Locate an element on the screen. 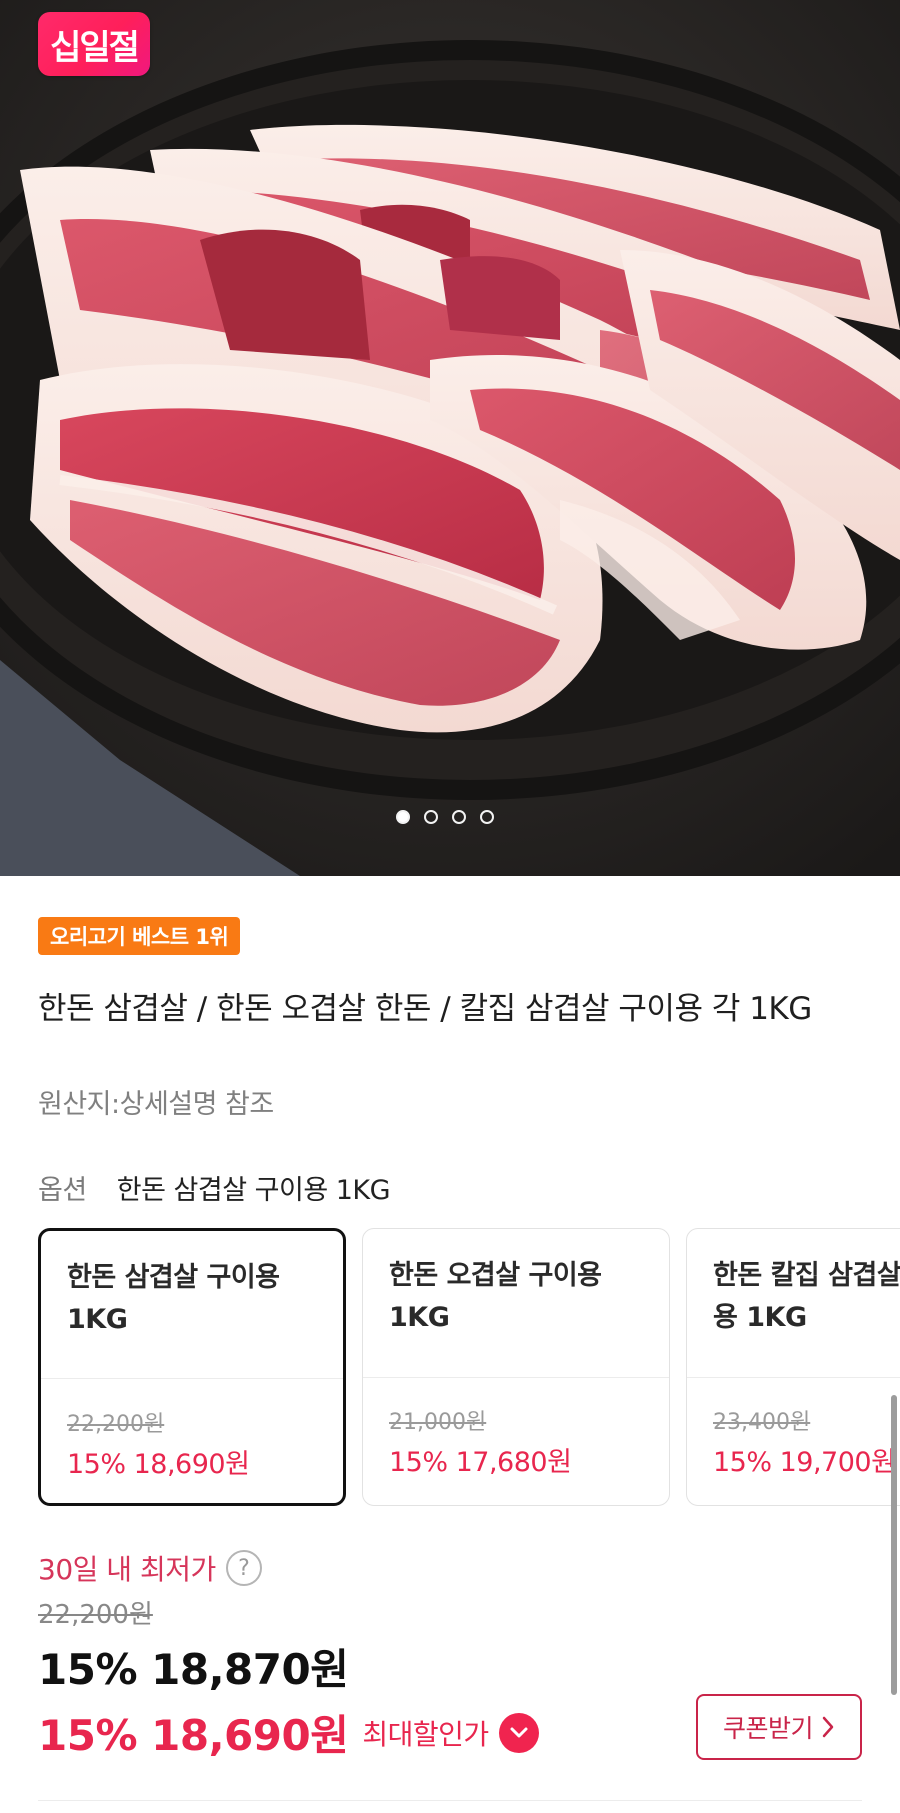 This screenshot has height=1813, width=900. help-icon: ? is located at coordinates (243, 1568).